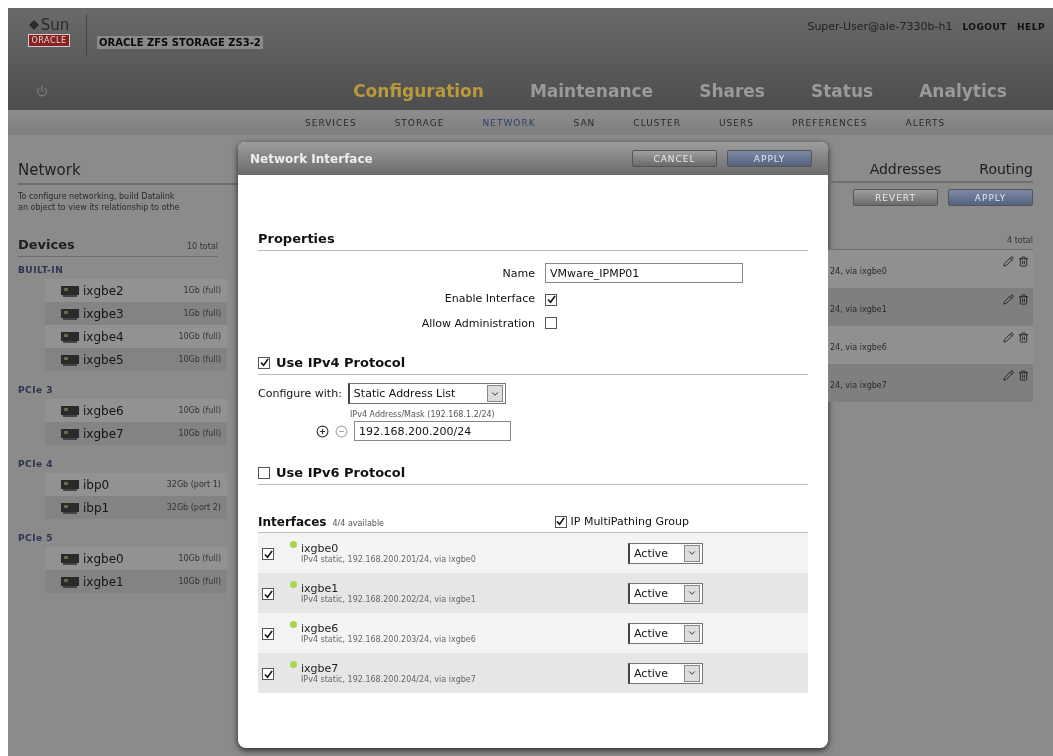  I want to click on main-nav-tab: Configuration, so click(418, 91).